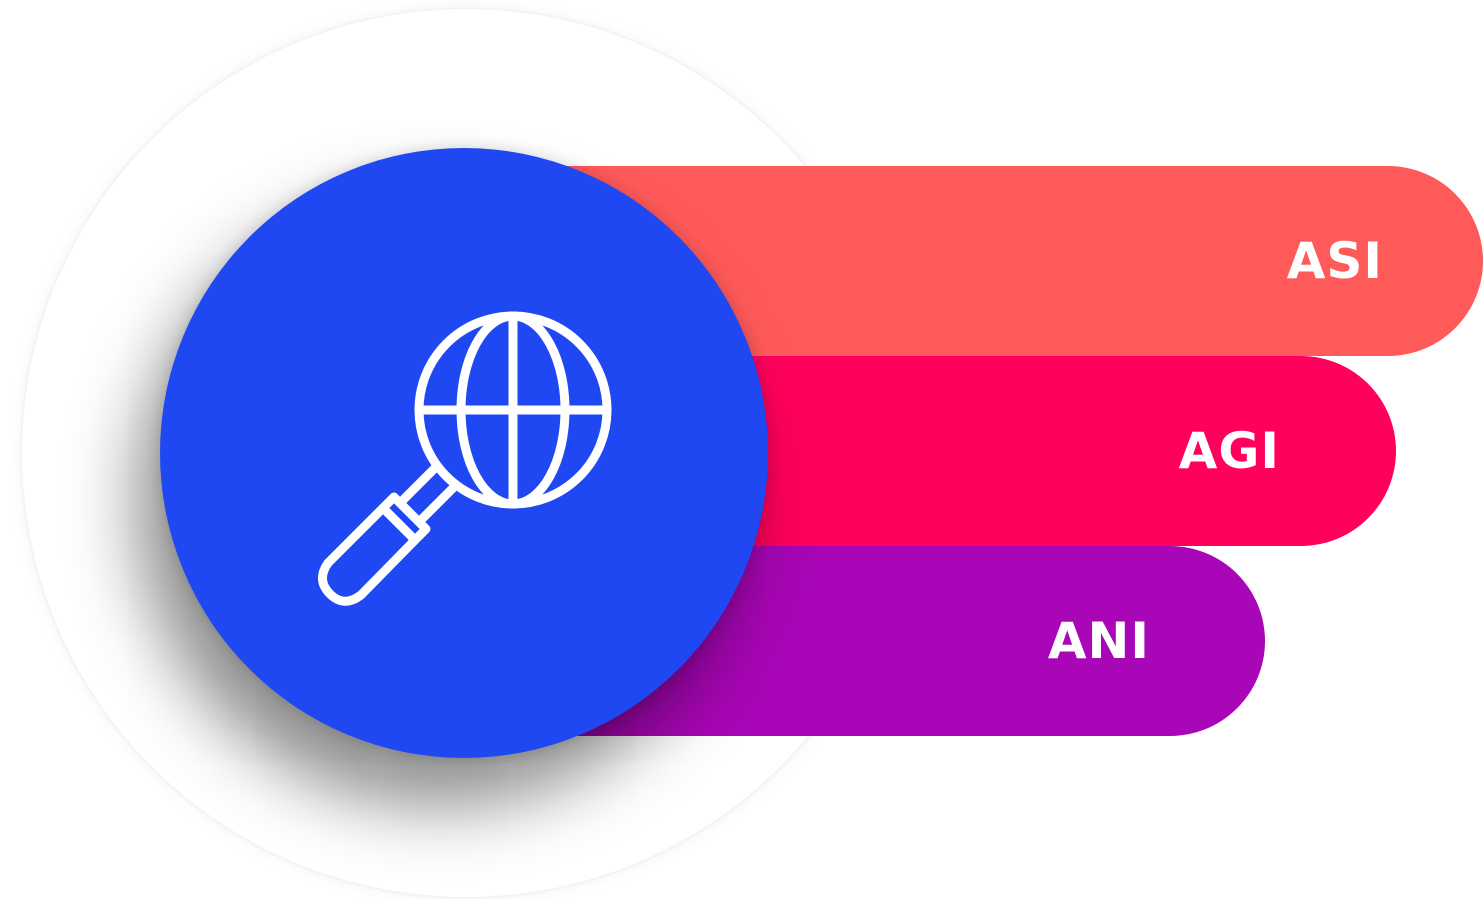 The height and width of the screenshot is (899, 1483). What do you see at coordinates (1098, 641) in the screenshot?
I see `bar-ani-label: ANI` at bounding box center [1098, 641].